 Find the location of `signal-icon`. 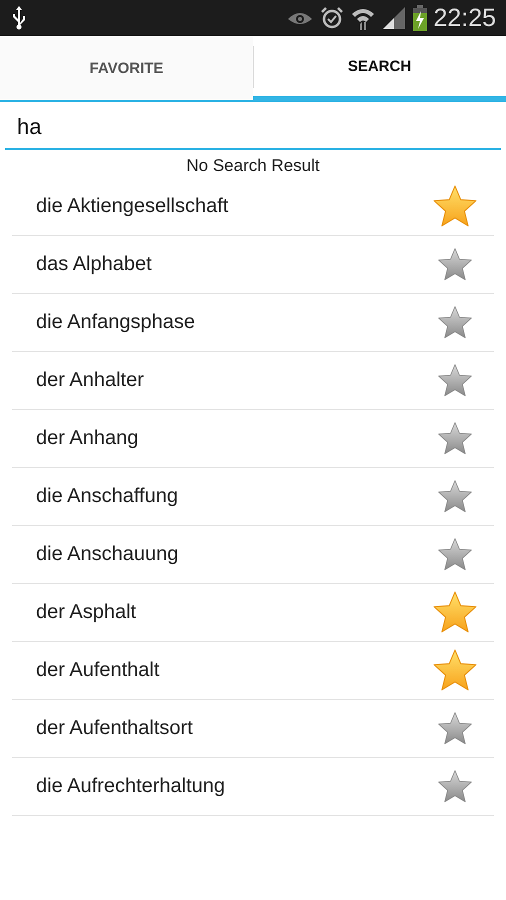

signal-icon is located at coordinates (394, 18).